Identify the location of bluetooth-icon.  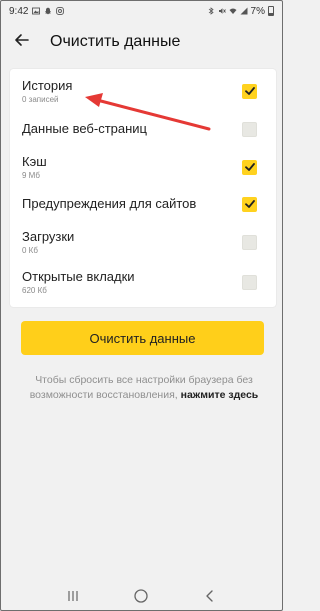
(211, 11).